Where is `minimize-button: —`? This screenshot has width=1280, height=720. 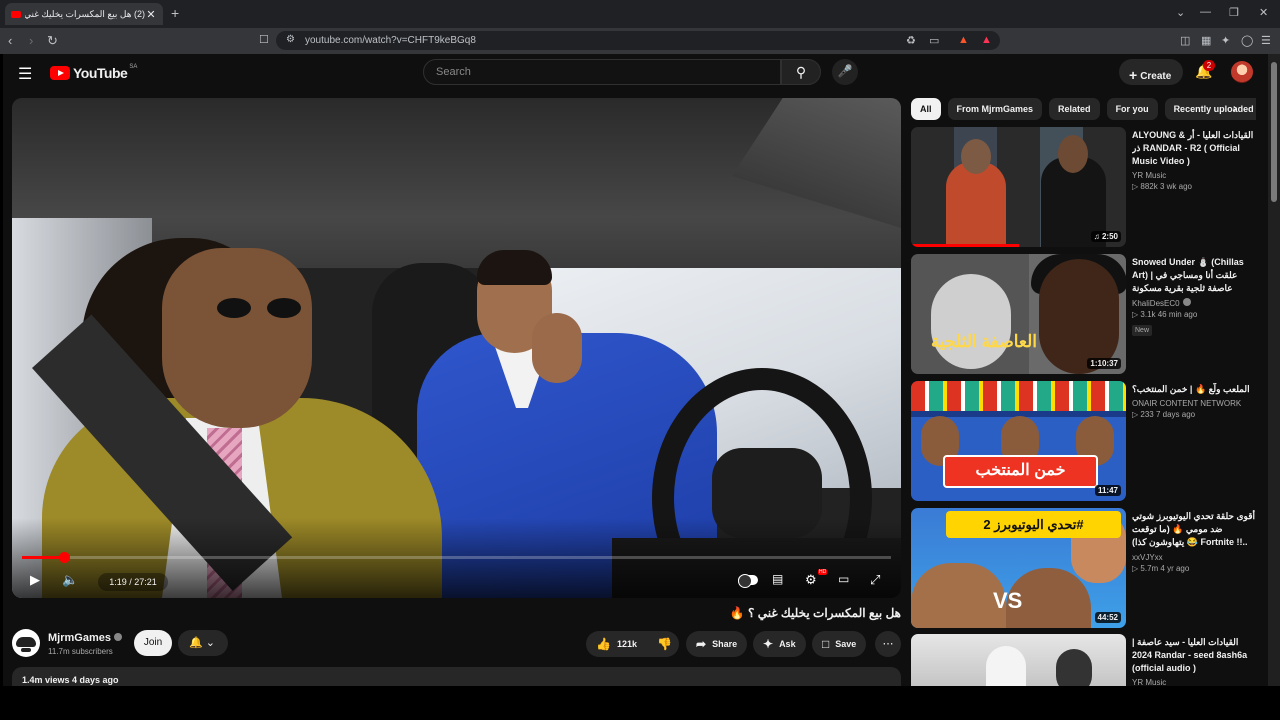
minimize-button: — is located at coordinates (1205, 12).